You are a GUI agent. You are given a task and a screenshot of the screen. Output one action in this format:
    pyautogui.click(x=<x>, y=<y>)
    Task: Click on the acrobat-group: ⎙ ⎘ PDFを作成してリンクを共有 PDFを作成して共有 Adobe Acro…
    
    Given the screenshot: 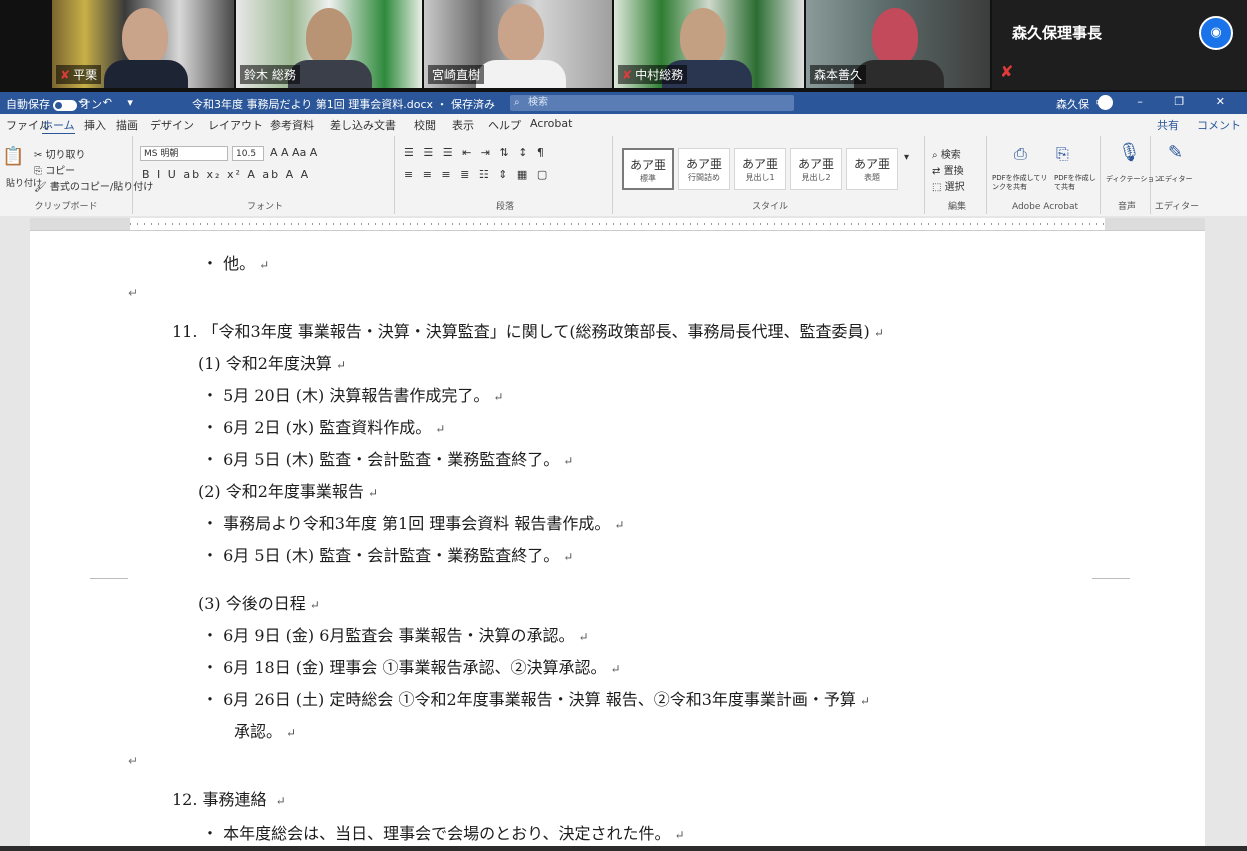 What is the action you would take?
    pyautogui.click(x=1045, y=175)
    